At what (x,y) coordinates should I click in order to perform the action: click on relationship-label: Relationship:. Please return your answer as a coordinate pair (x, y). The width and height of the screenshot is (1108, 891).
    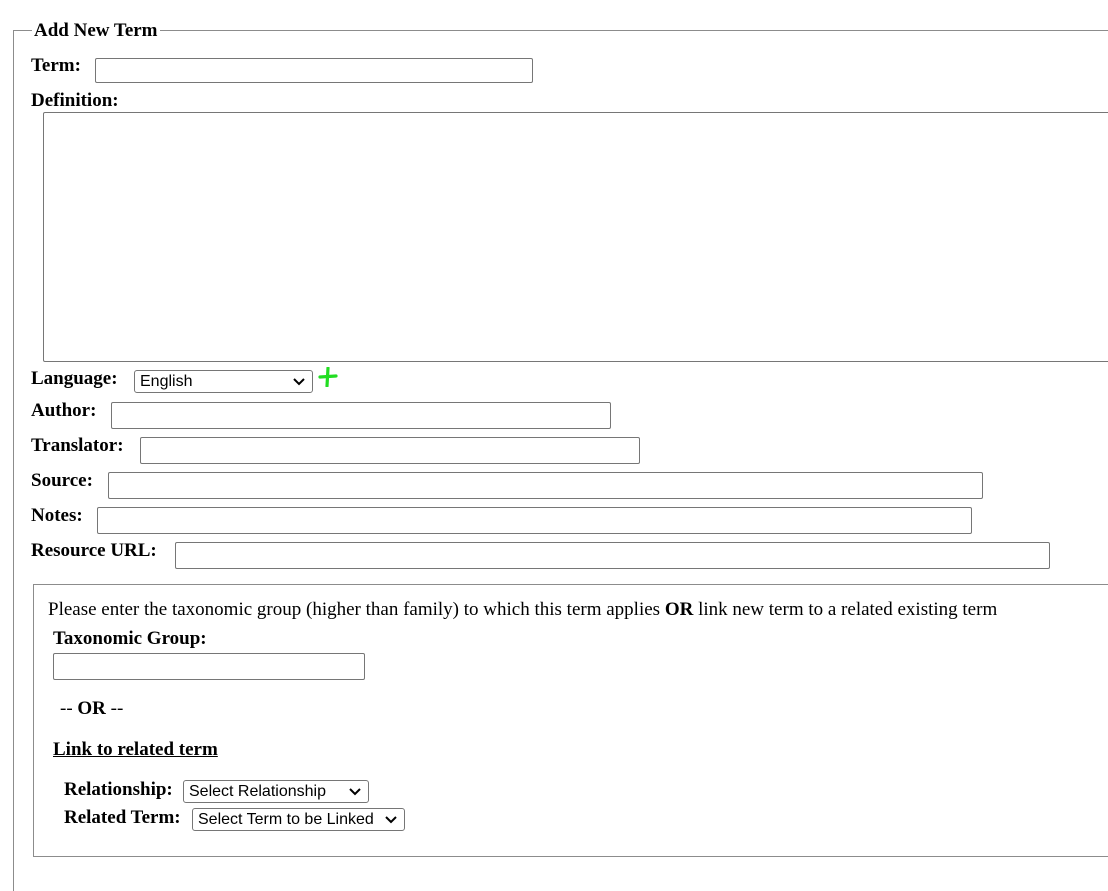
    Looking at the image, I should click on (118, 789).